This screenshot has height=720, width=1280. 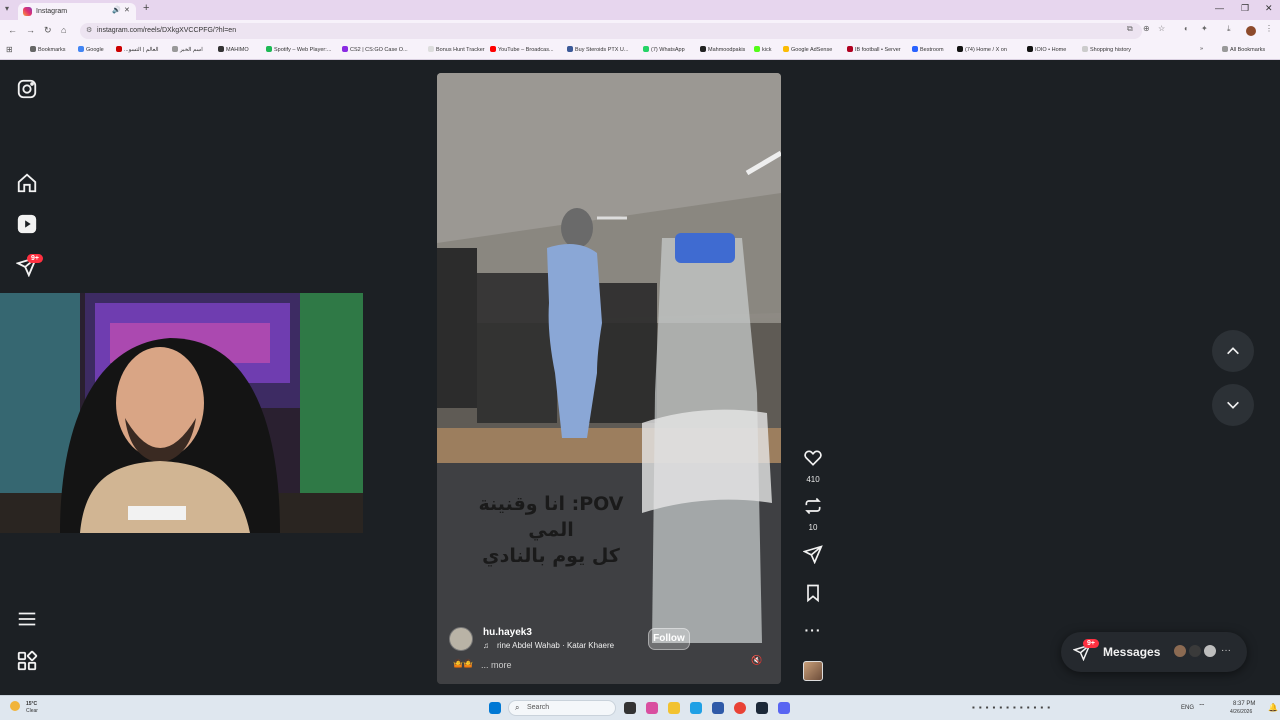 What do you see at coordinates (27, 89) in the screenshot?
I see `instagram-logo-icon` at bounding box center [27, 89].